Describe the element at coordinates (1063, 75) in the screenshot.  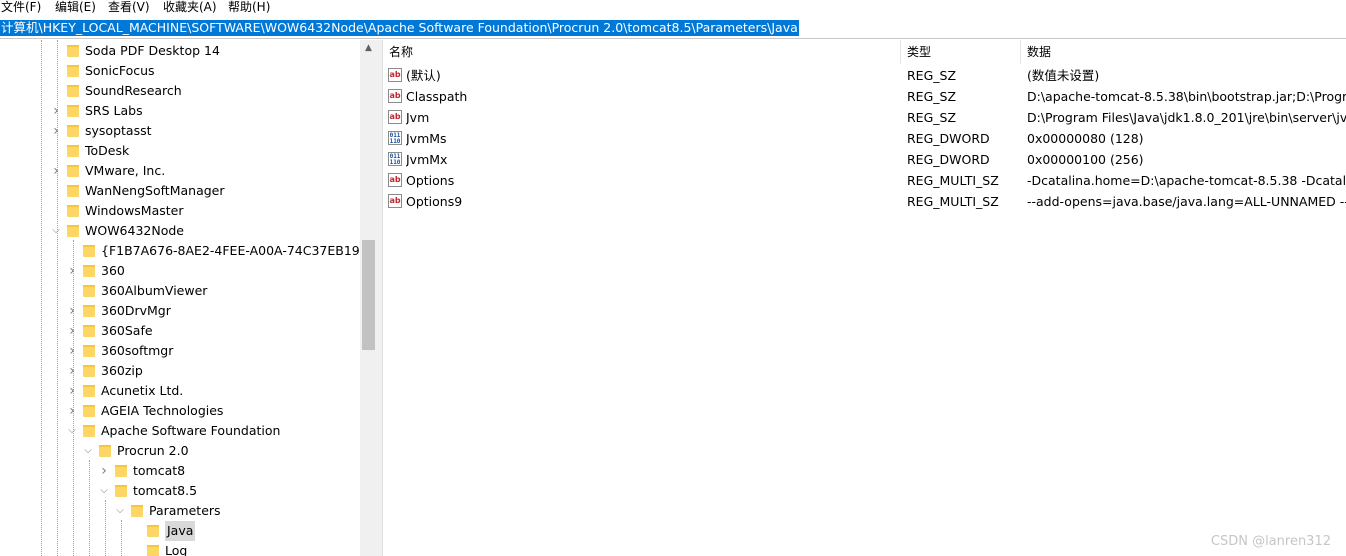
I see `value-data: (数值未设置)` at that location.